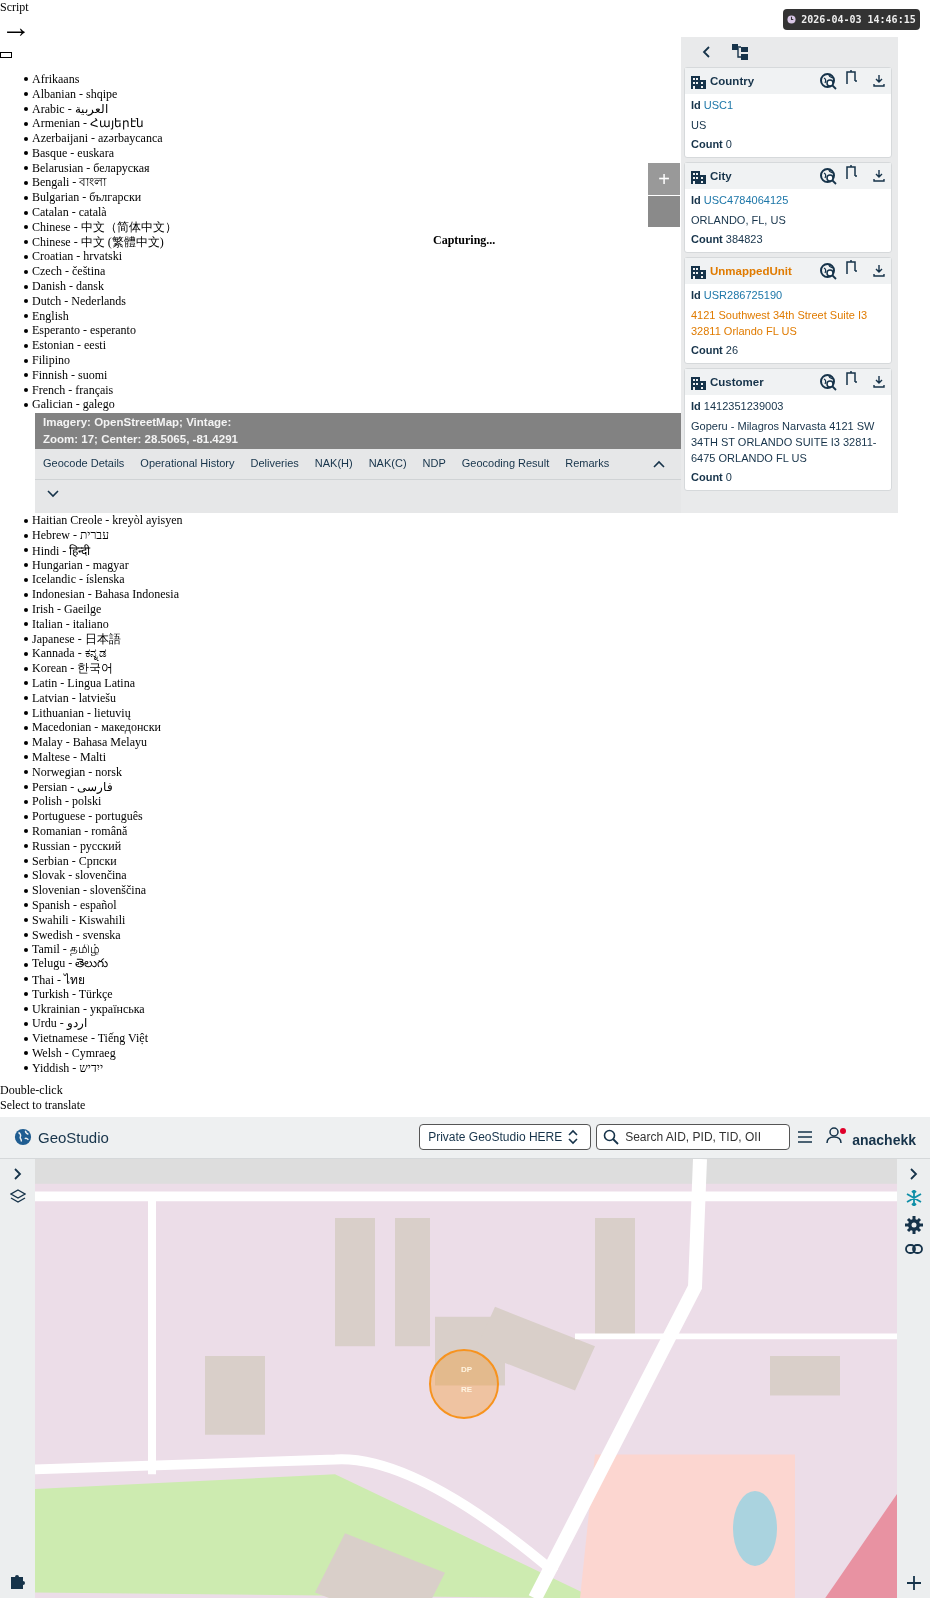  Describe the element at coordinates (79, 920) in the screenshot. I see `language-option: Swahili - Kiswahili` at that location.